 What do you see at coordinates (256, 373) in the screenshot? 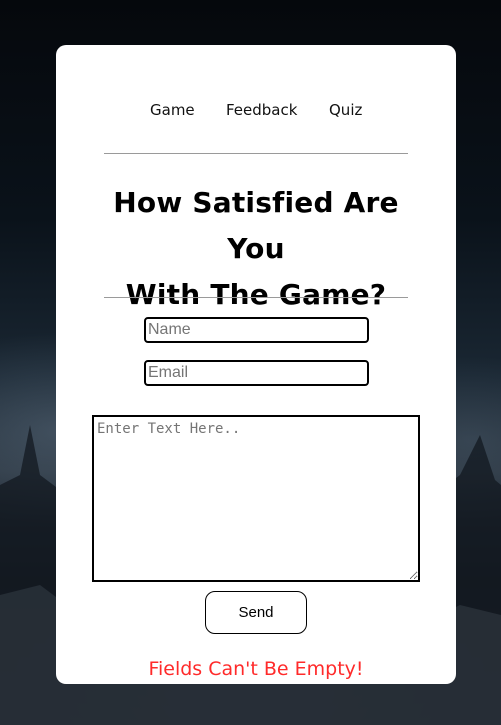
I see `email-input` at bounding box center [256, 373].